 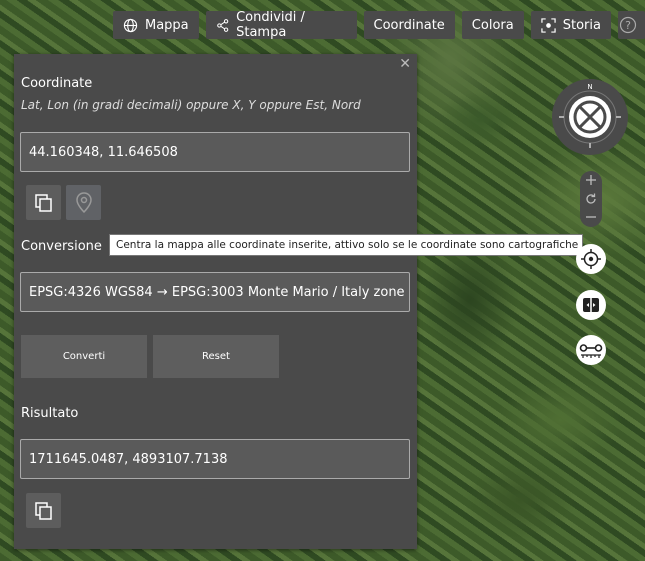 What do you see at coordinates (270, 25) in the screenshot?
I see `condividi-label: Condividi / Stampa` at bounding box center [270, 25].